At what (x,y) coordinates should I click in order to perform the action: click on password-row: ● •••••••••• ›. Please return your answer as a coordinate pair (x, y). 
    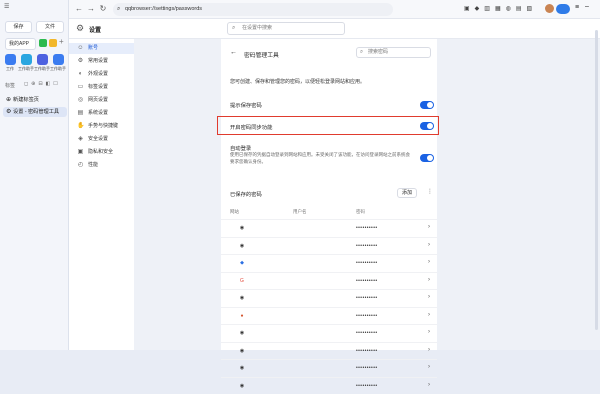
    Looking at the image, I should click on (329, 315).